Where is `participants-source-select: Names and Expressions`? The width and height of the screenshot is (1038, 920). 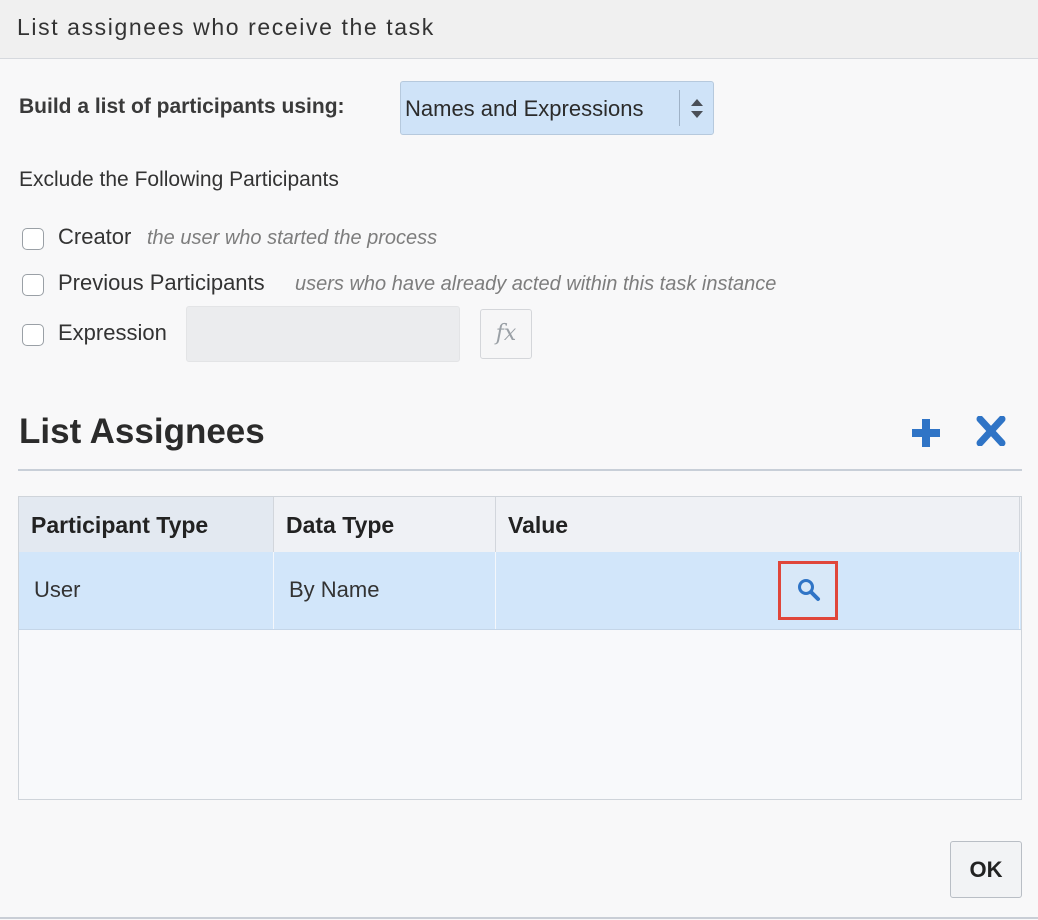 participants-source-select: Names and Expressions is located at coordinates (557, 108).